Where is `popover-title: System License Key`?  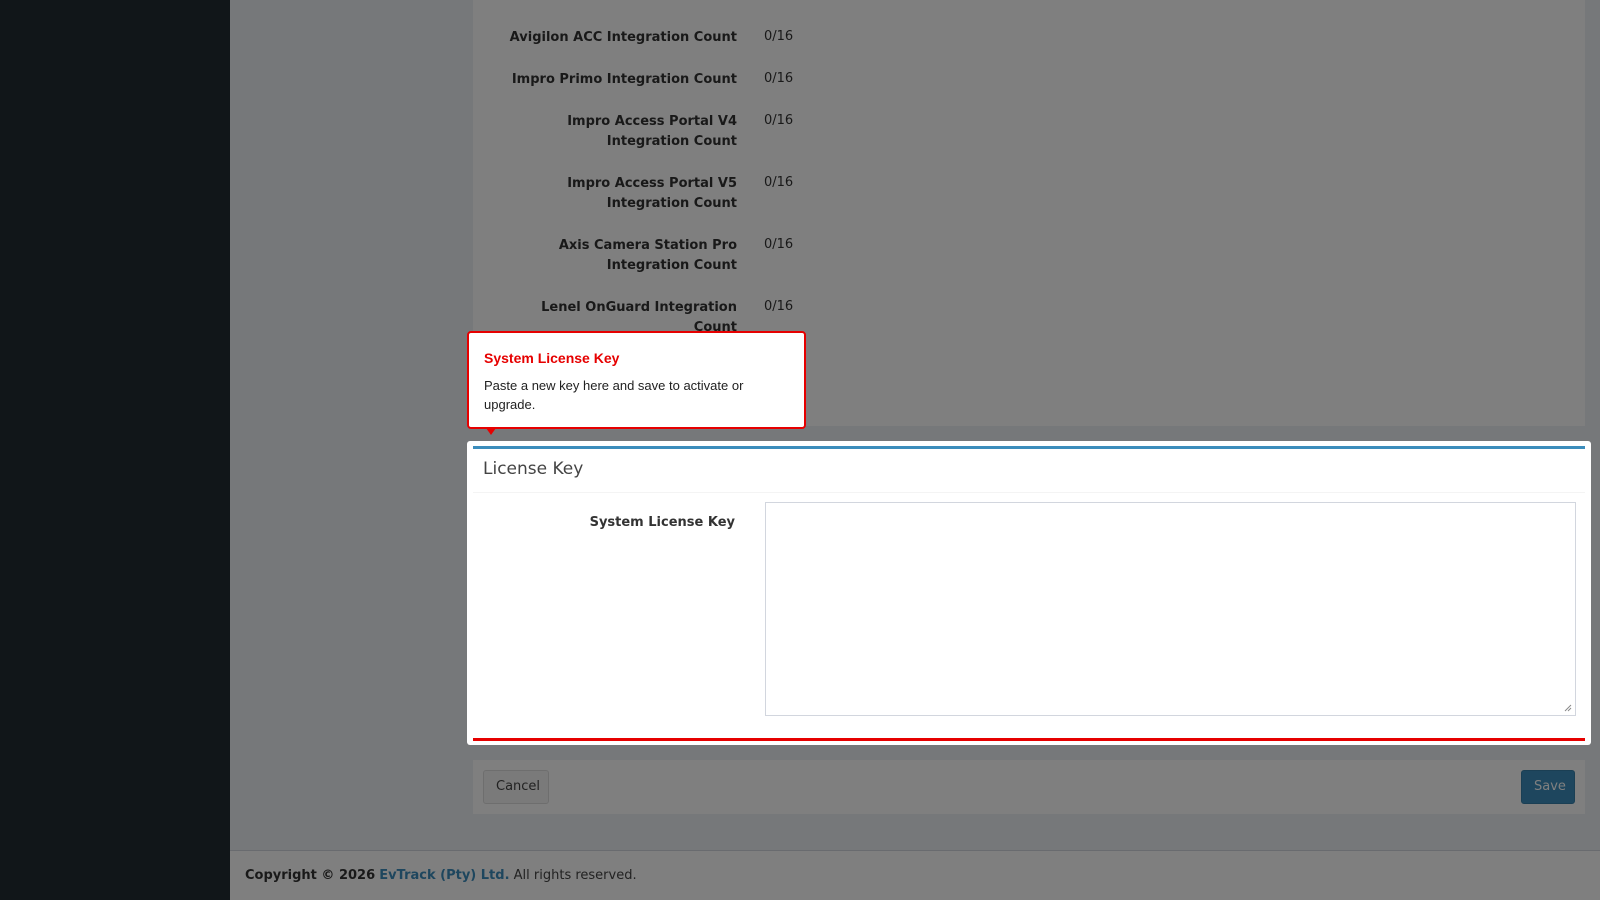
popover-title: System License Key is located at coordinates (552, 358).